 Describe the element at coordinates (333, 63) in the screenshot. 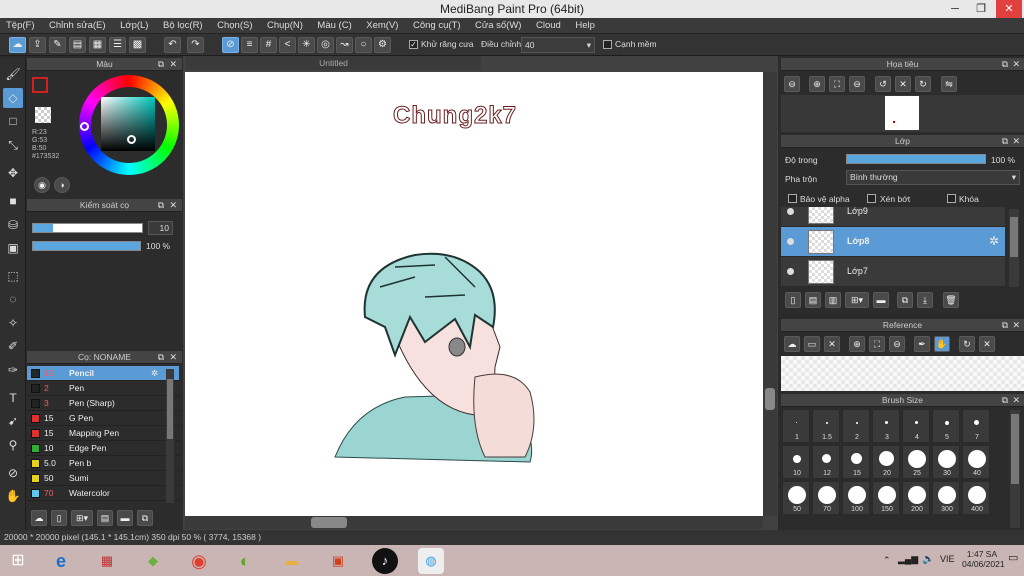

I see `document-tab: Untitled` at that location.